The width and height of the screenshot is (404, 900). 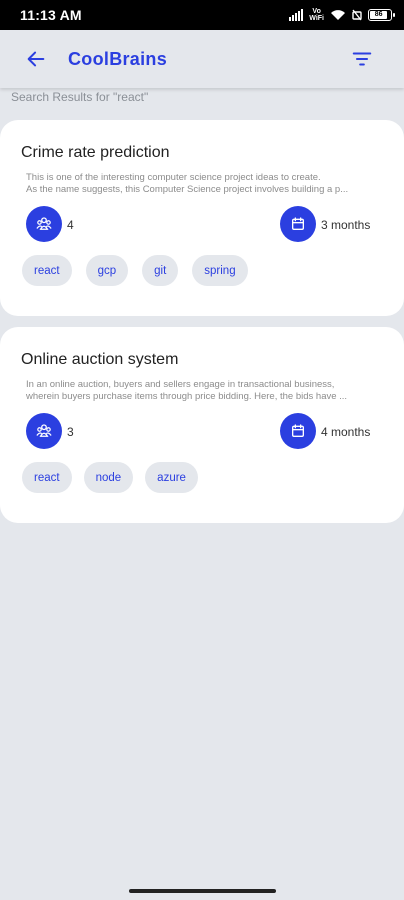 I want to click on filter-list-icon, so click(x=362, y=59).